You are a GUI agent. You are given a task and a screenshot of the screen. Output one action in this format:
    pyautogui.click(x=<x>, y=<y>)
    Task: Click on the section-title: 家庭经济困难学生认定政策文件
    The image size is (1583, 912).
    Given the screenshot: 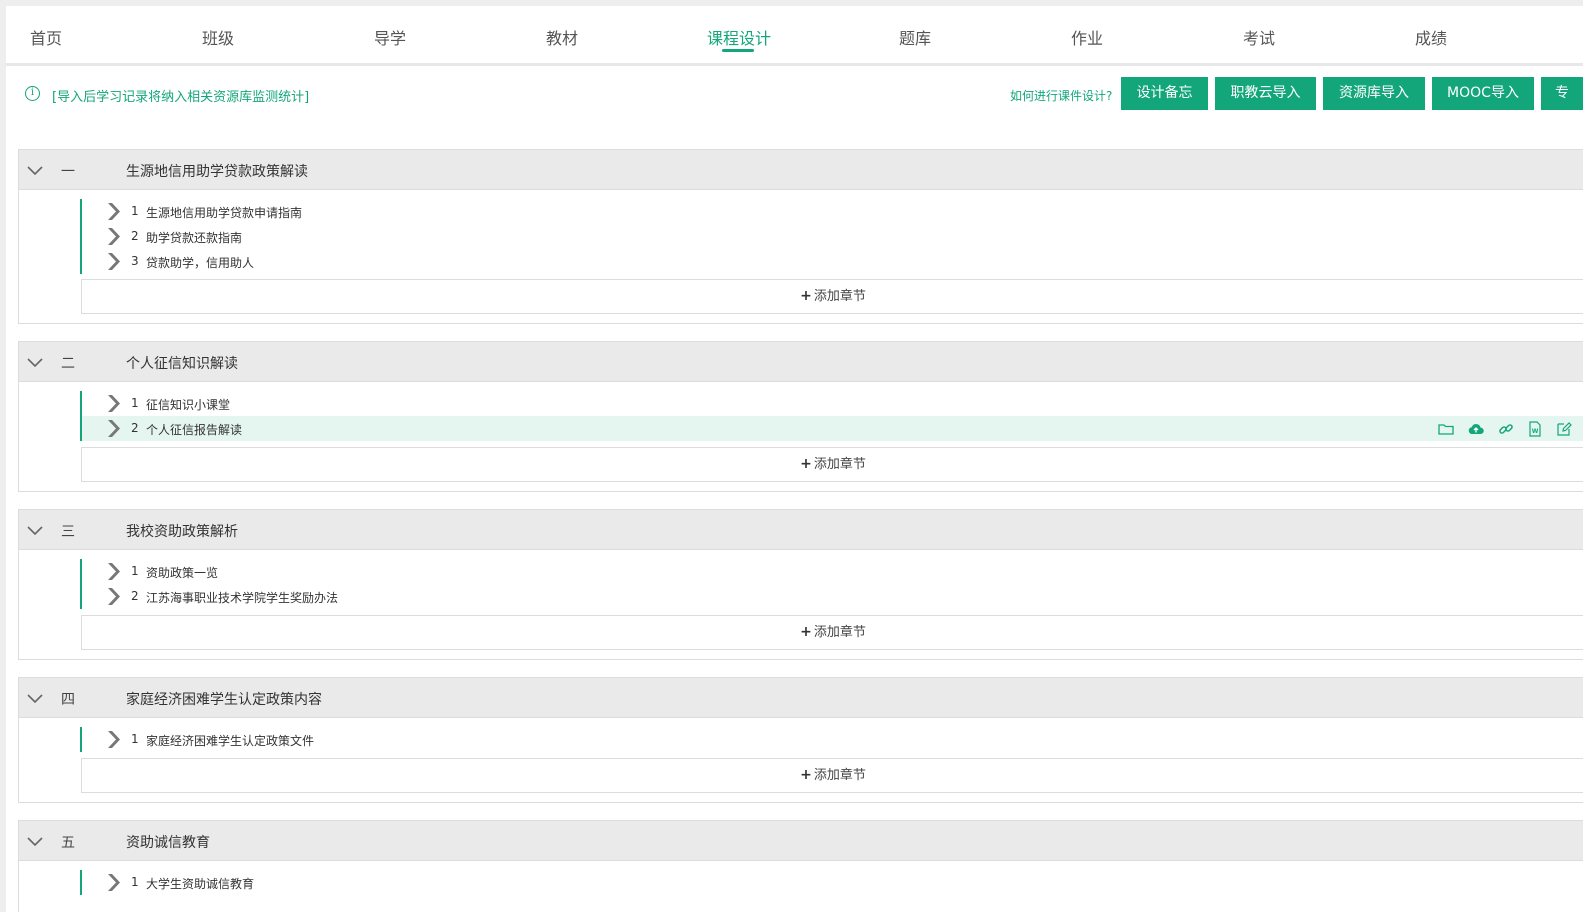 What is the action you would take?
    pyautogui.click(x=230, y=740)
    